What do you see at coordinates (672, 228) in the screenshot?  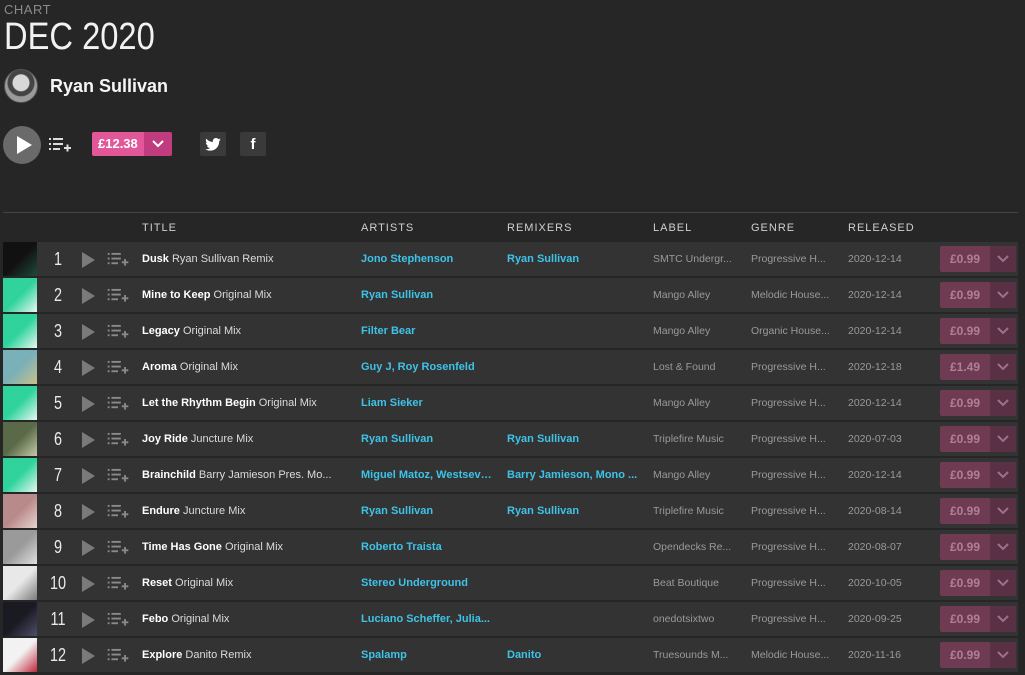 I see `column-label: LABEL` at bounding box center [672, 228].